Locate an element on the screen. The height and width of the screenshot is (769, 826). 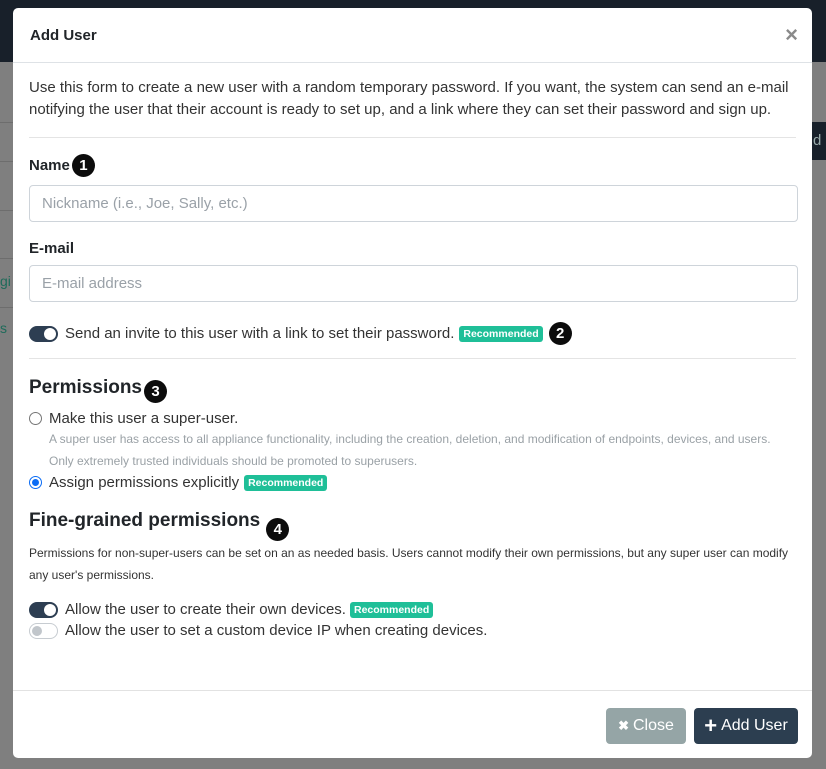
superuser-radio-label: Make this user a super-user. is located at coordinates (144, 418).